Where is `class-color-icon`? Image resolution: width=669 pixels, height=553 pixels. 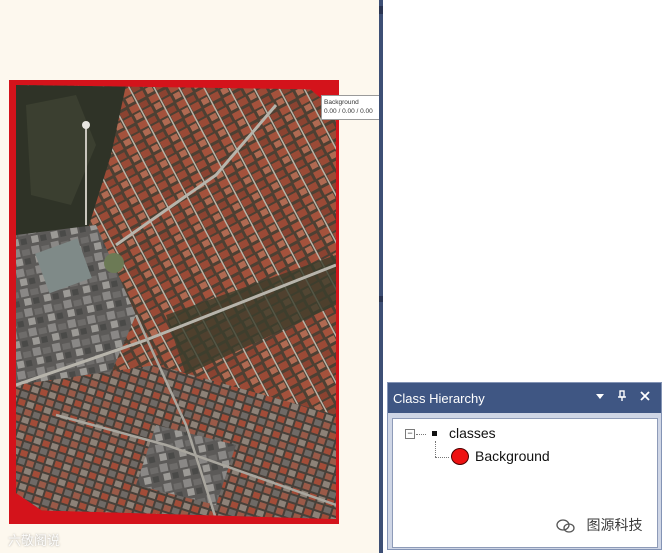 class-color-icon is located at coordinates (460, 456).